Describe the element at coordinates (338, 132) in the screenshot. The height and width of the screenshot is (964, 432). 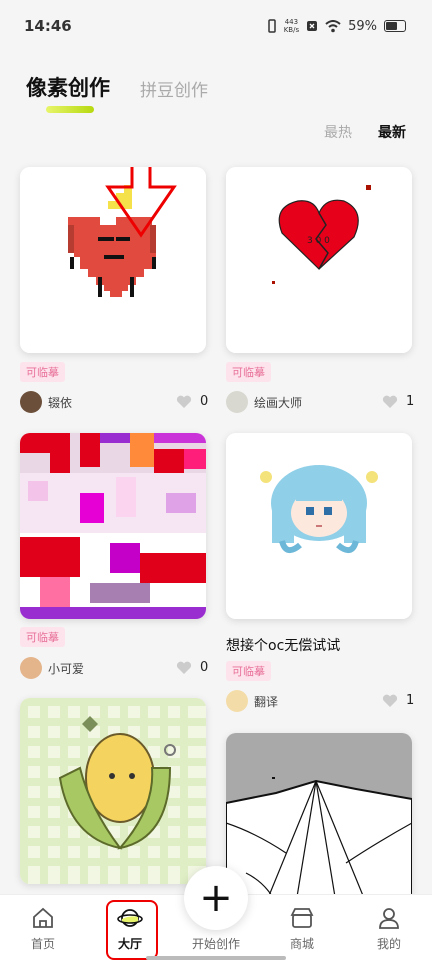
I see `sort-hot: 最热` at that location.